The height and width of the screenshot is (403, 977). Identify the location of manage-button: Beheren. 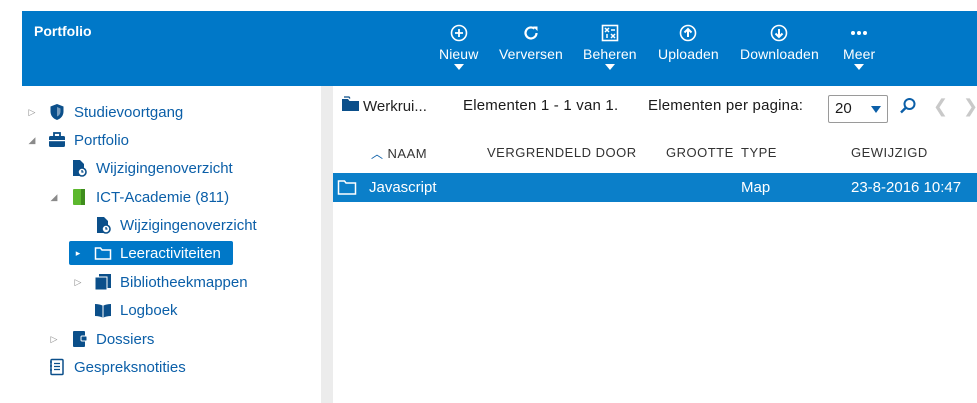
(610, 48).